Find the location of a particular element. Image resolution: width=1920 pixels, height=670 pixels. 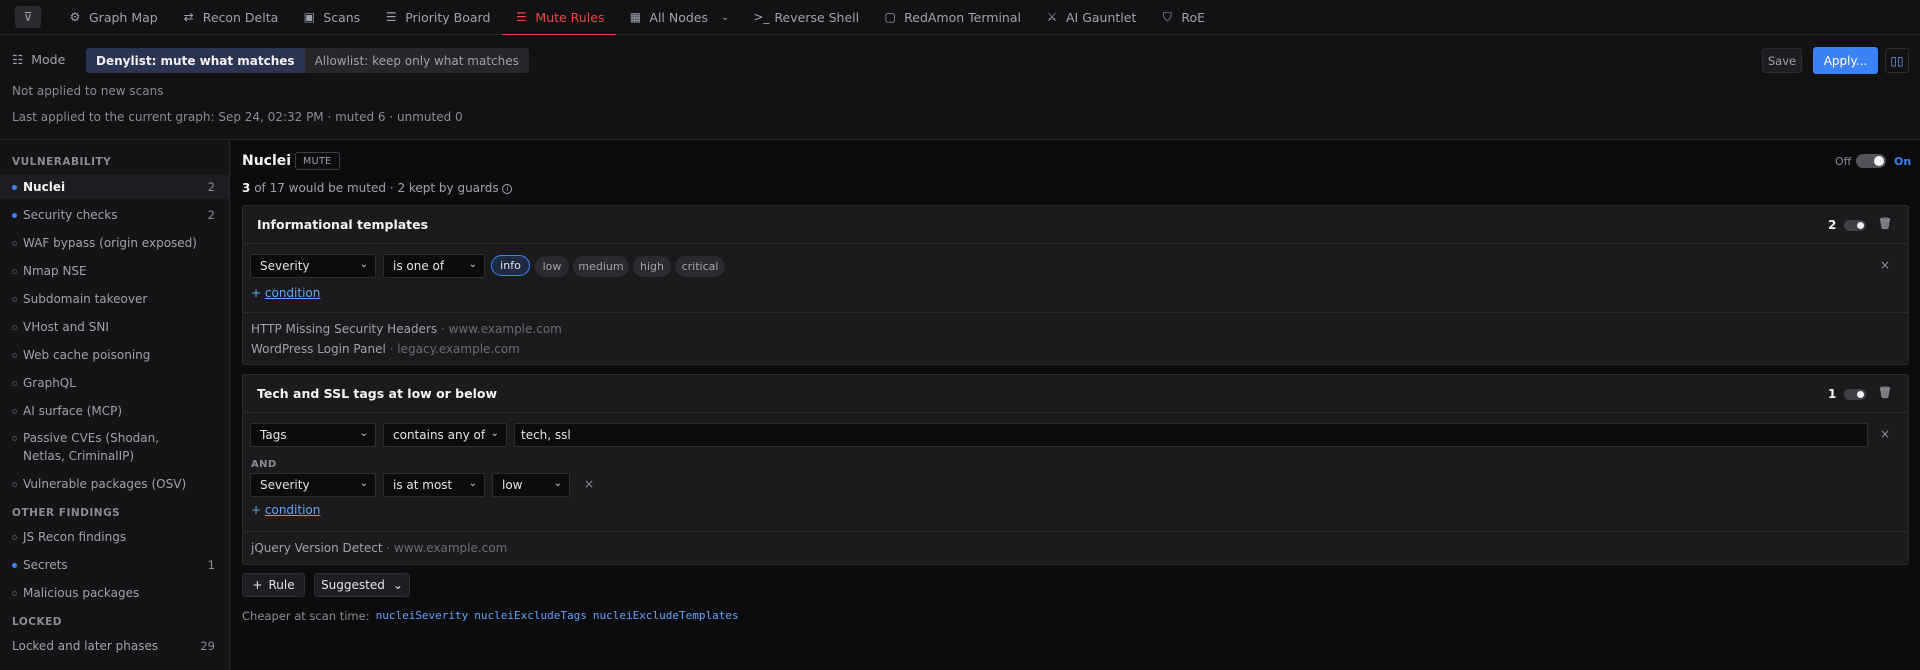

toggle-off-label: Off is located at coordinates (1843, 161).